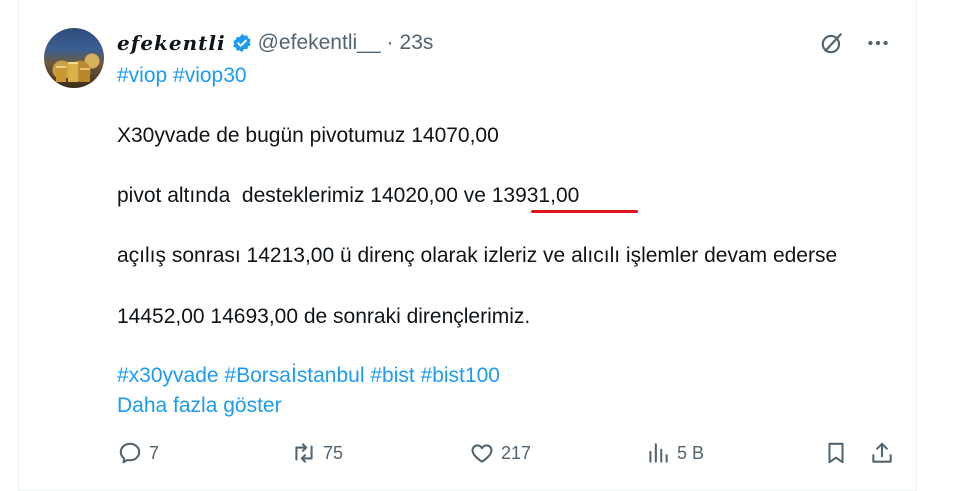 Image resolution: width=959 pixels, height=491 pixels. What do you see at coordinates (319, 43) in the screenshot?
I see `handle: @efekentli__` at bounding box center [319, 43].